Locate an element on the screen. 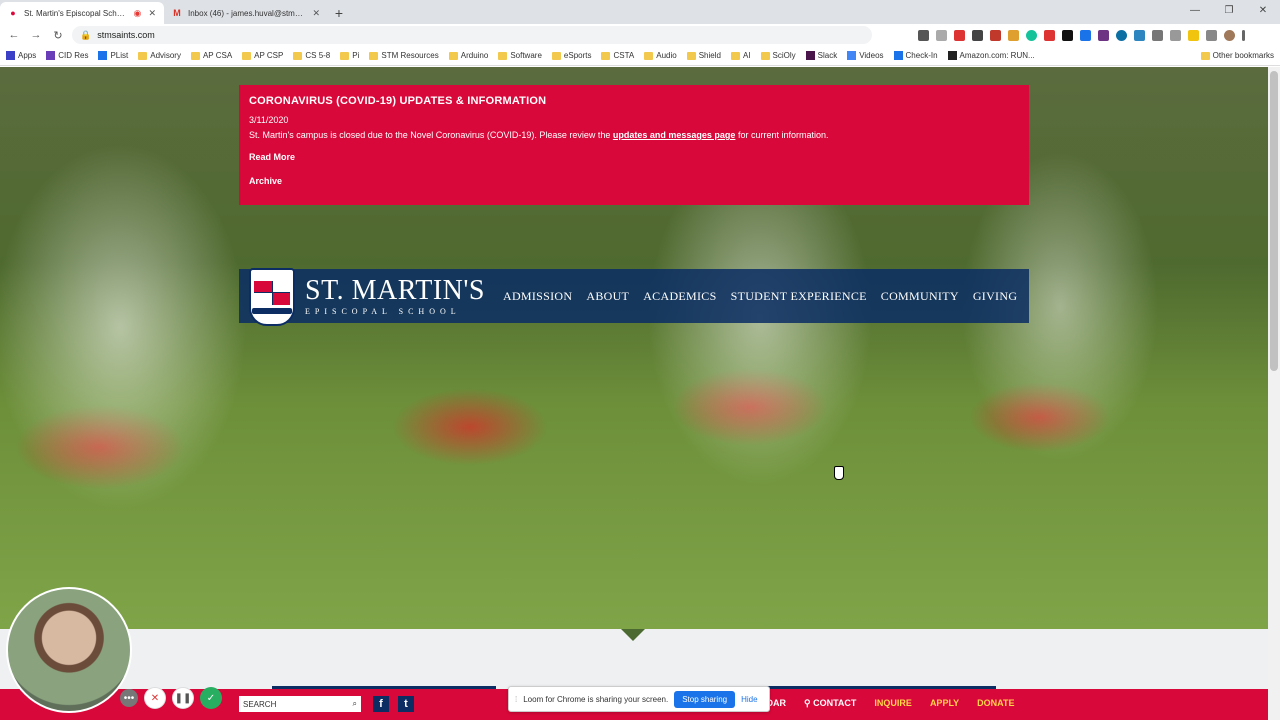  footer-donate-link: DONATE is located at coordinates (995, 703).